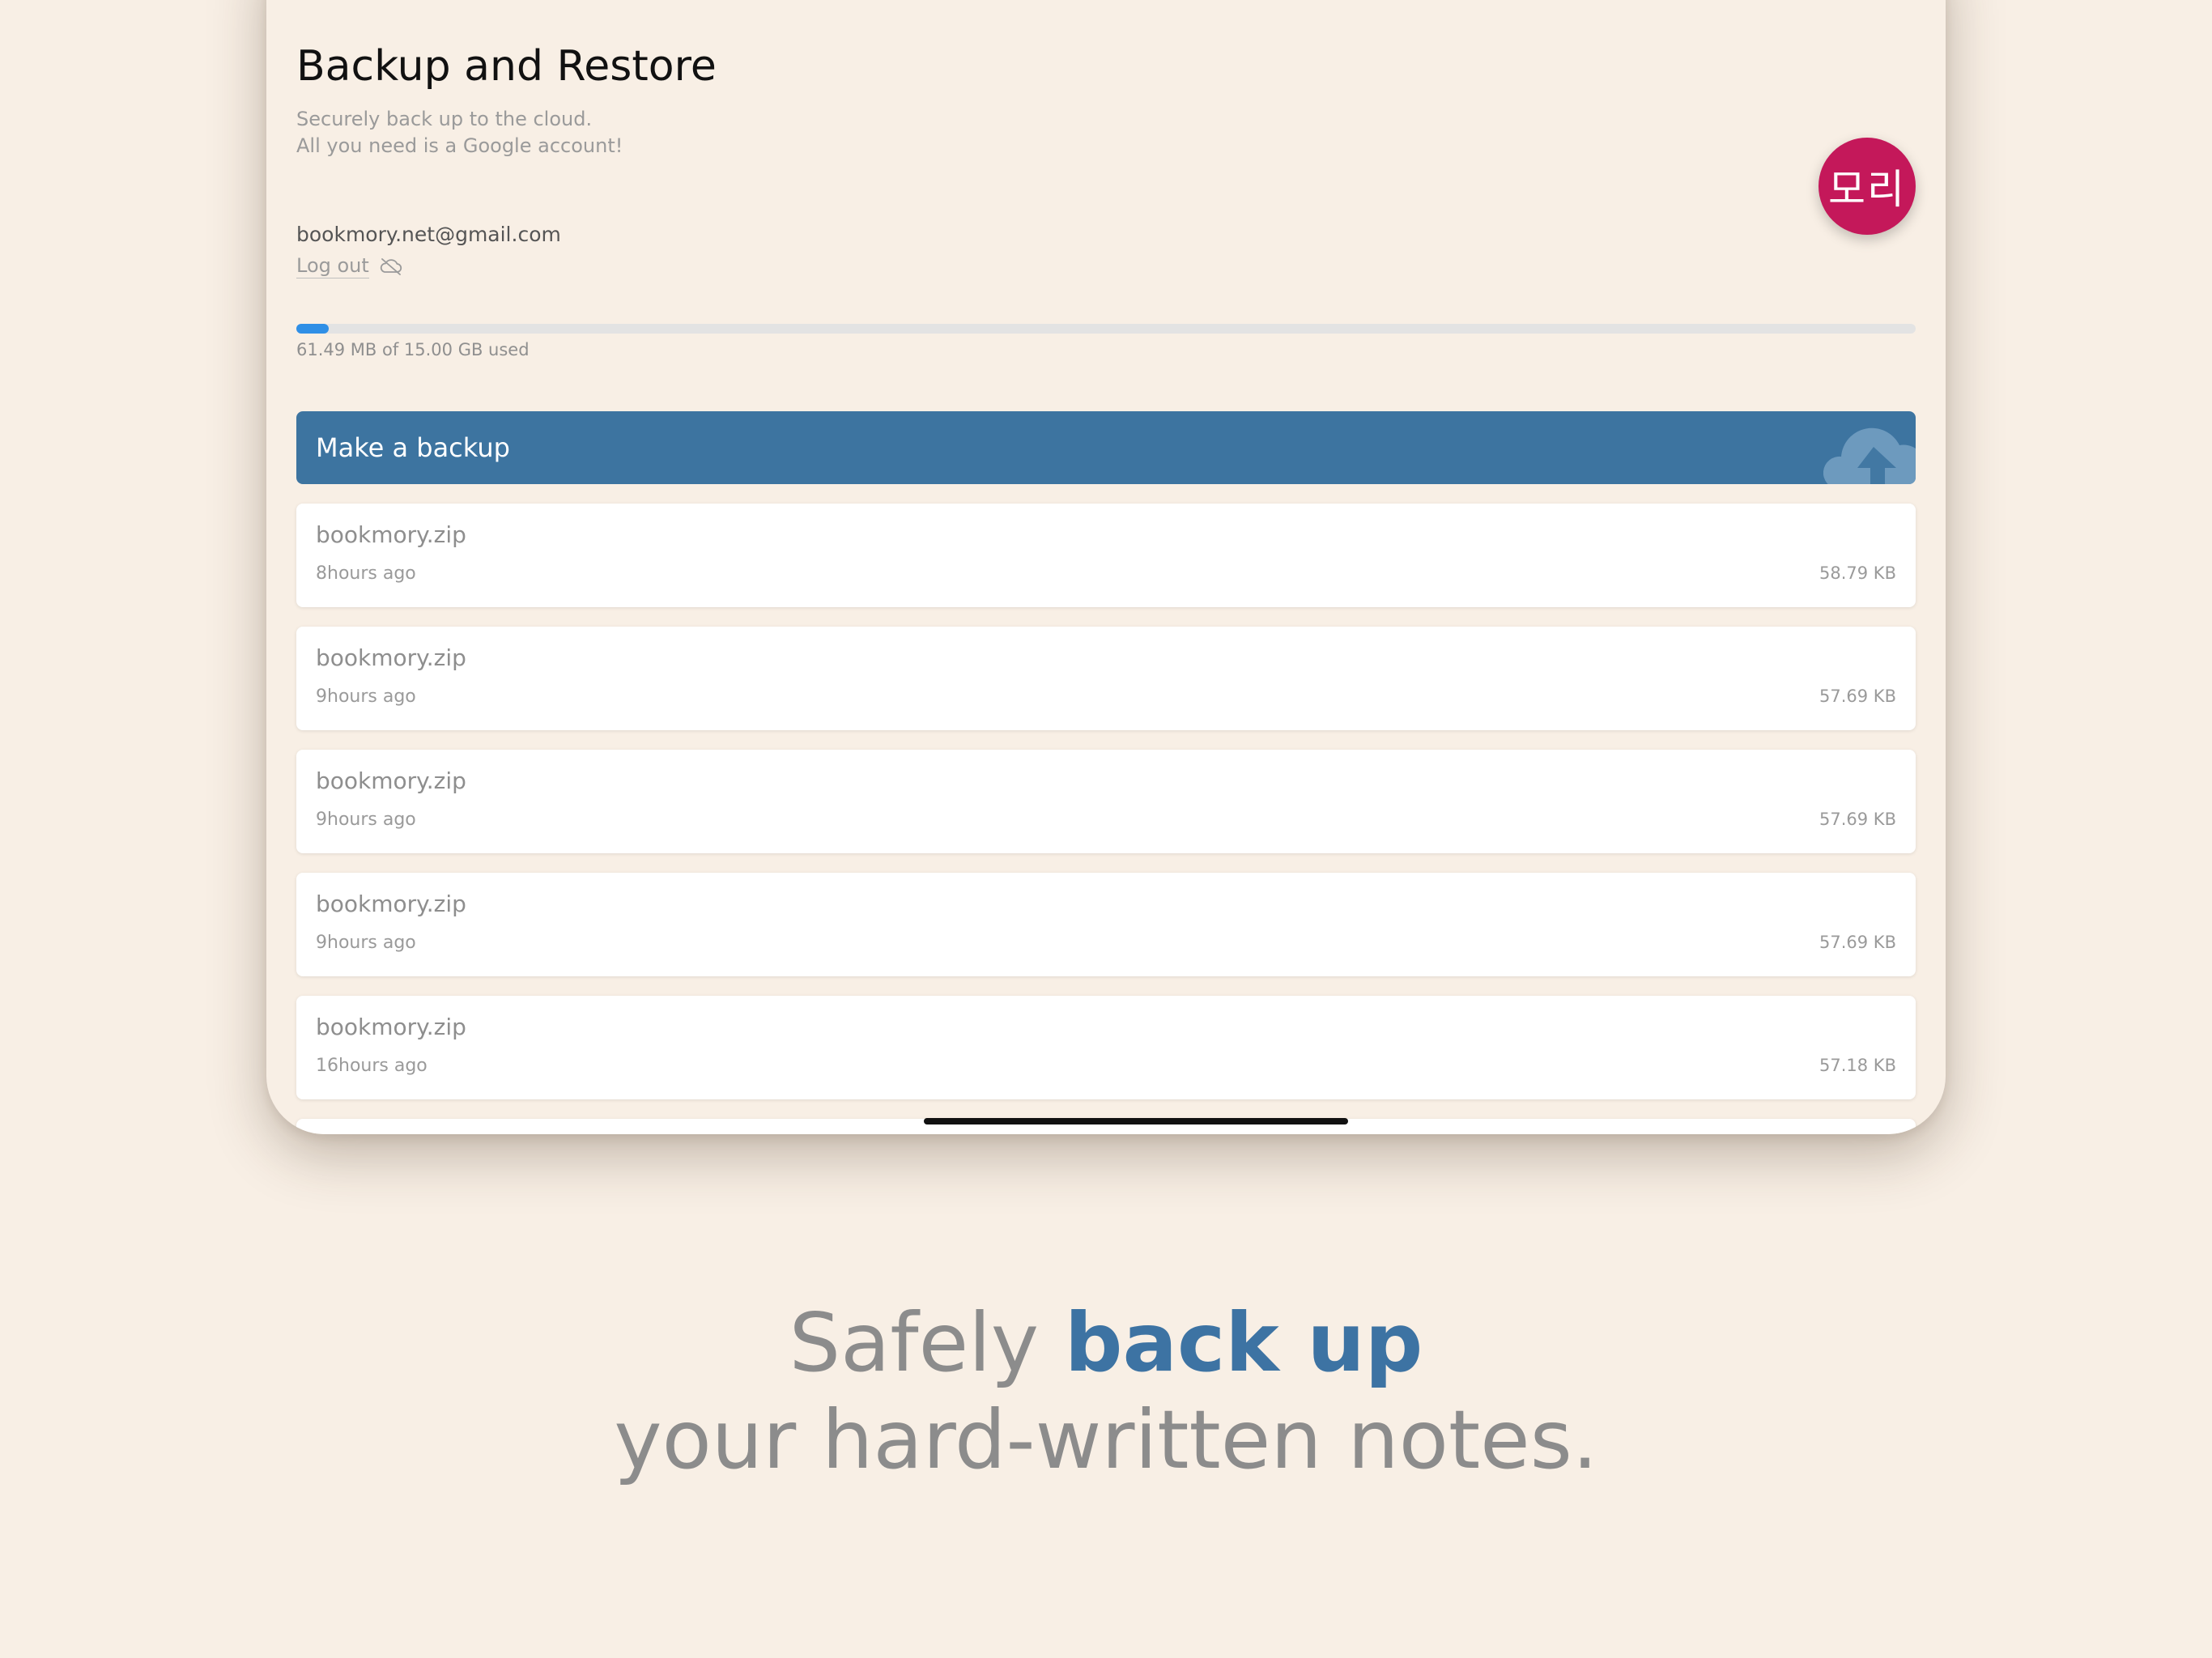  What do you see at coordinates (1867, 186) in the screenshot?
I see `avatar: 모리` at bounding box center [1867, 186].